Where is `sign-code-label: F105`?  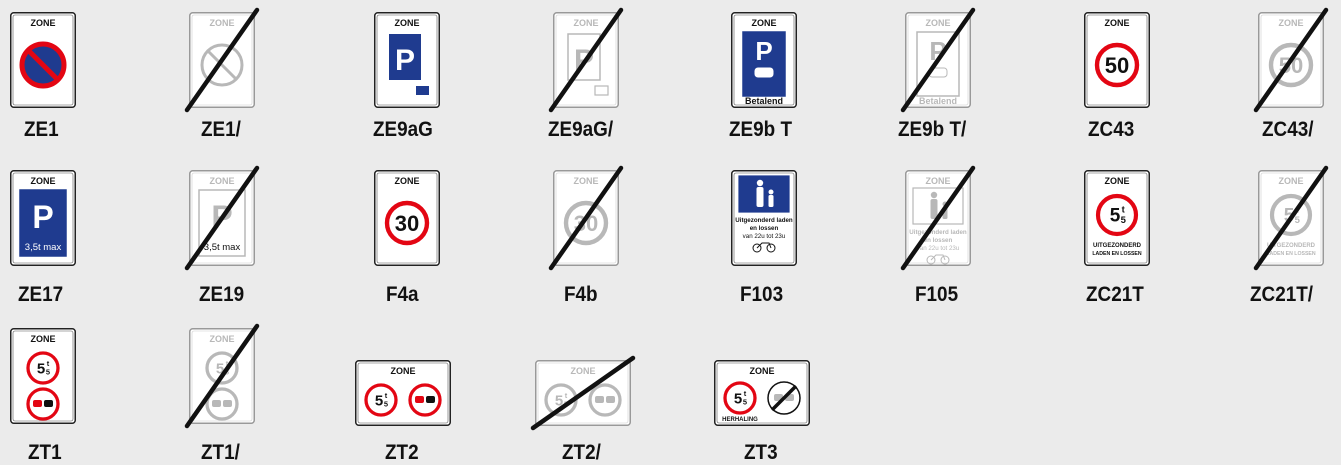 sign-code-label: F105 is located at coordinates (937, 294).